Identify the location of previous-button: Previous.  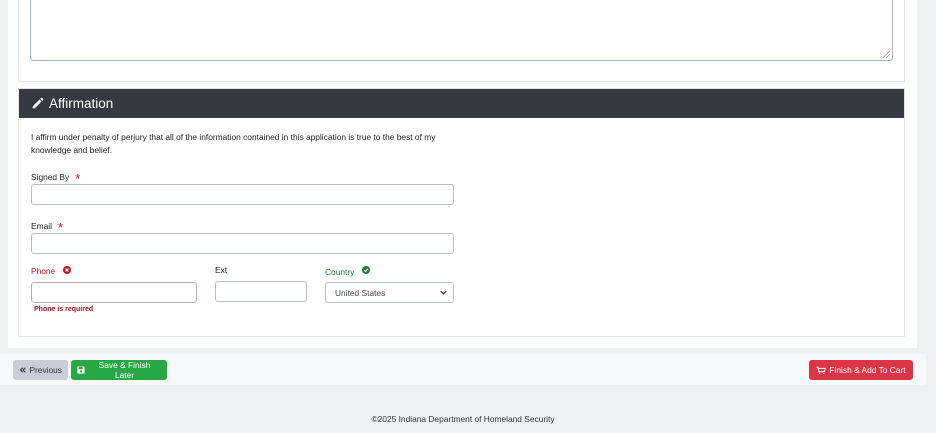
(40, 370).